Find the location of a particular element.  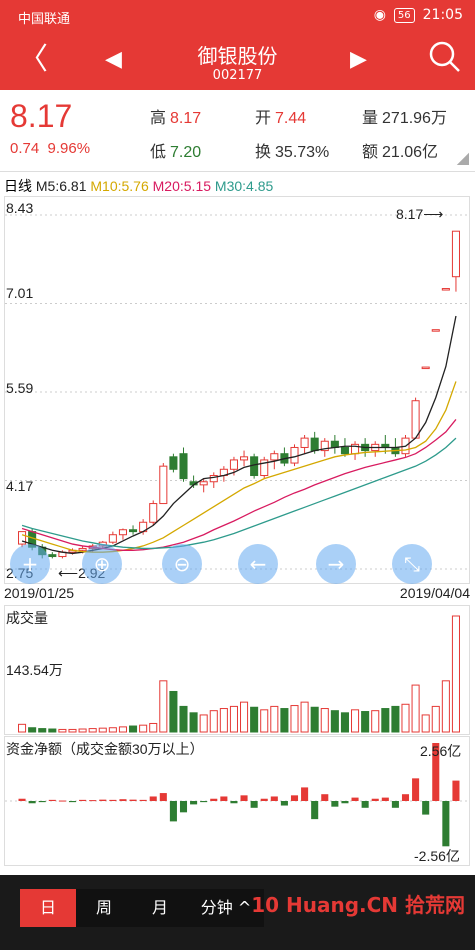

battery-icon: 56 is located at coordinates (404, 15).